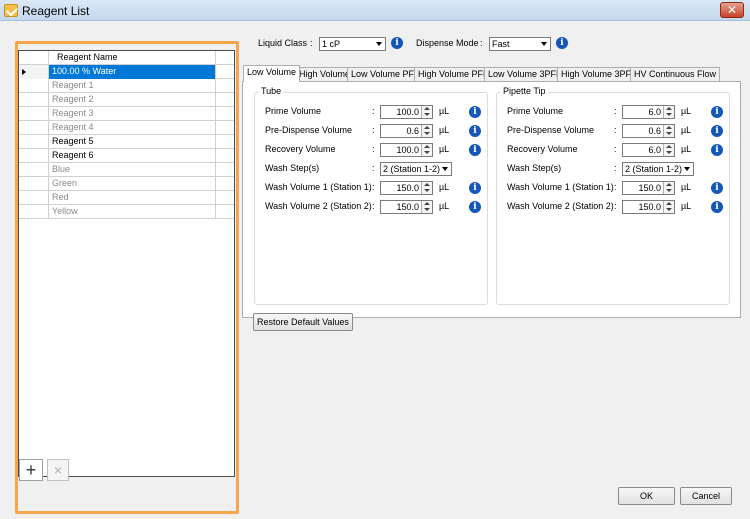  I want to click on cancel-button: Cancel, so click(706, 496).